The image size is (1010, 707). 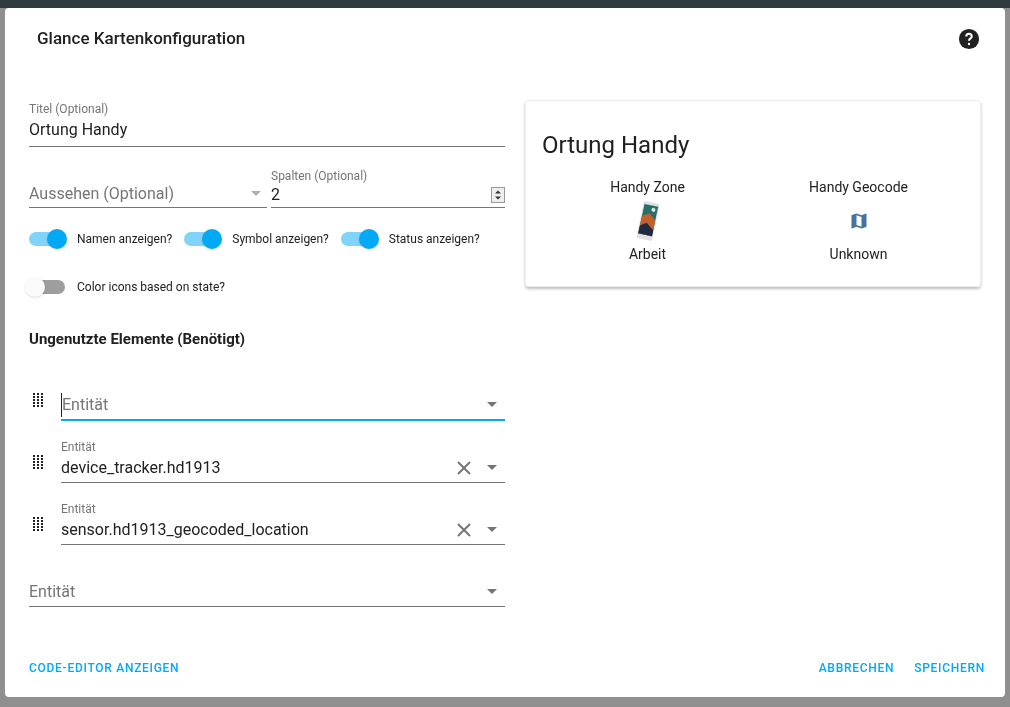 What do you see at coordinates (104, 668) in the screenshot?
I see `code-editor-button: CODE-EDITOR ANZEIGEN` at bounding box center [104, 668].